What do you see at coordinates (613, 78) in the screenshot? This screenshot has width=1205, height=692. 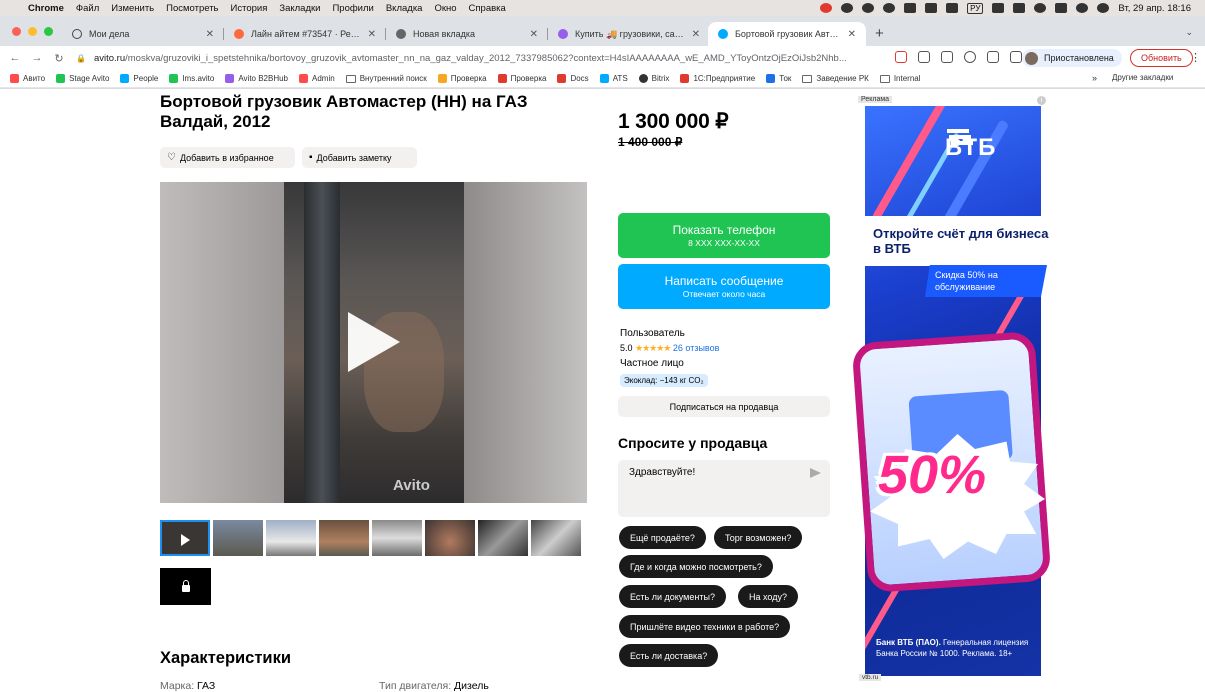 I see `bookmark-item: ATS` at bounding box center [613, 78].